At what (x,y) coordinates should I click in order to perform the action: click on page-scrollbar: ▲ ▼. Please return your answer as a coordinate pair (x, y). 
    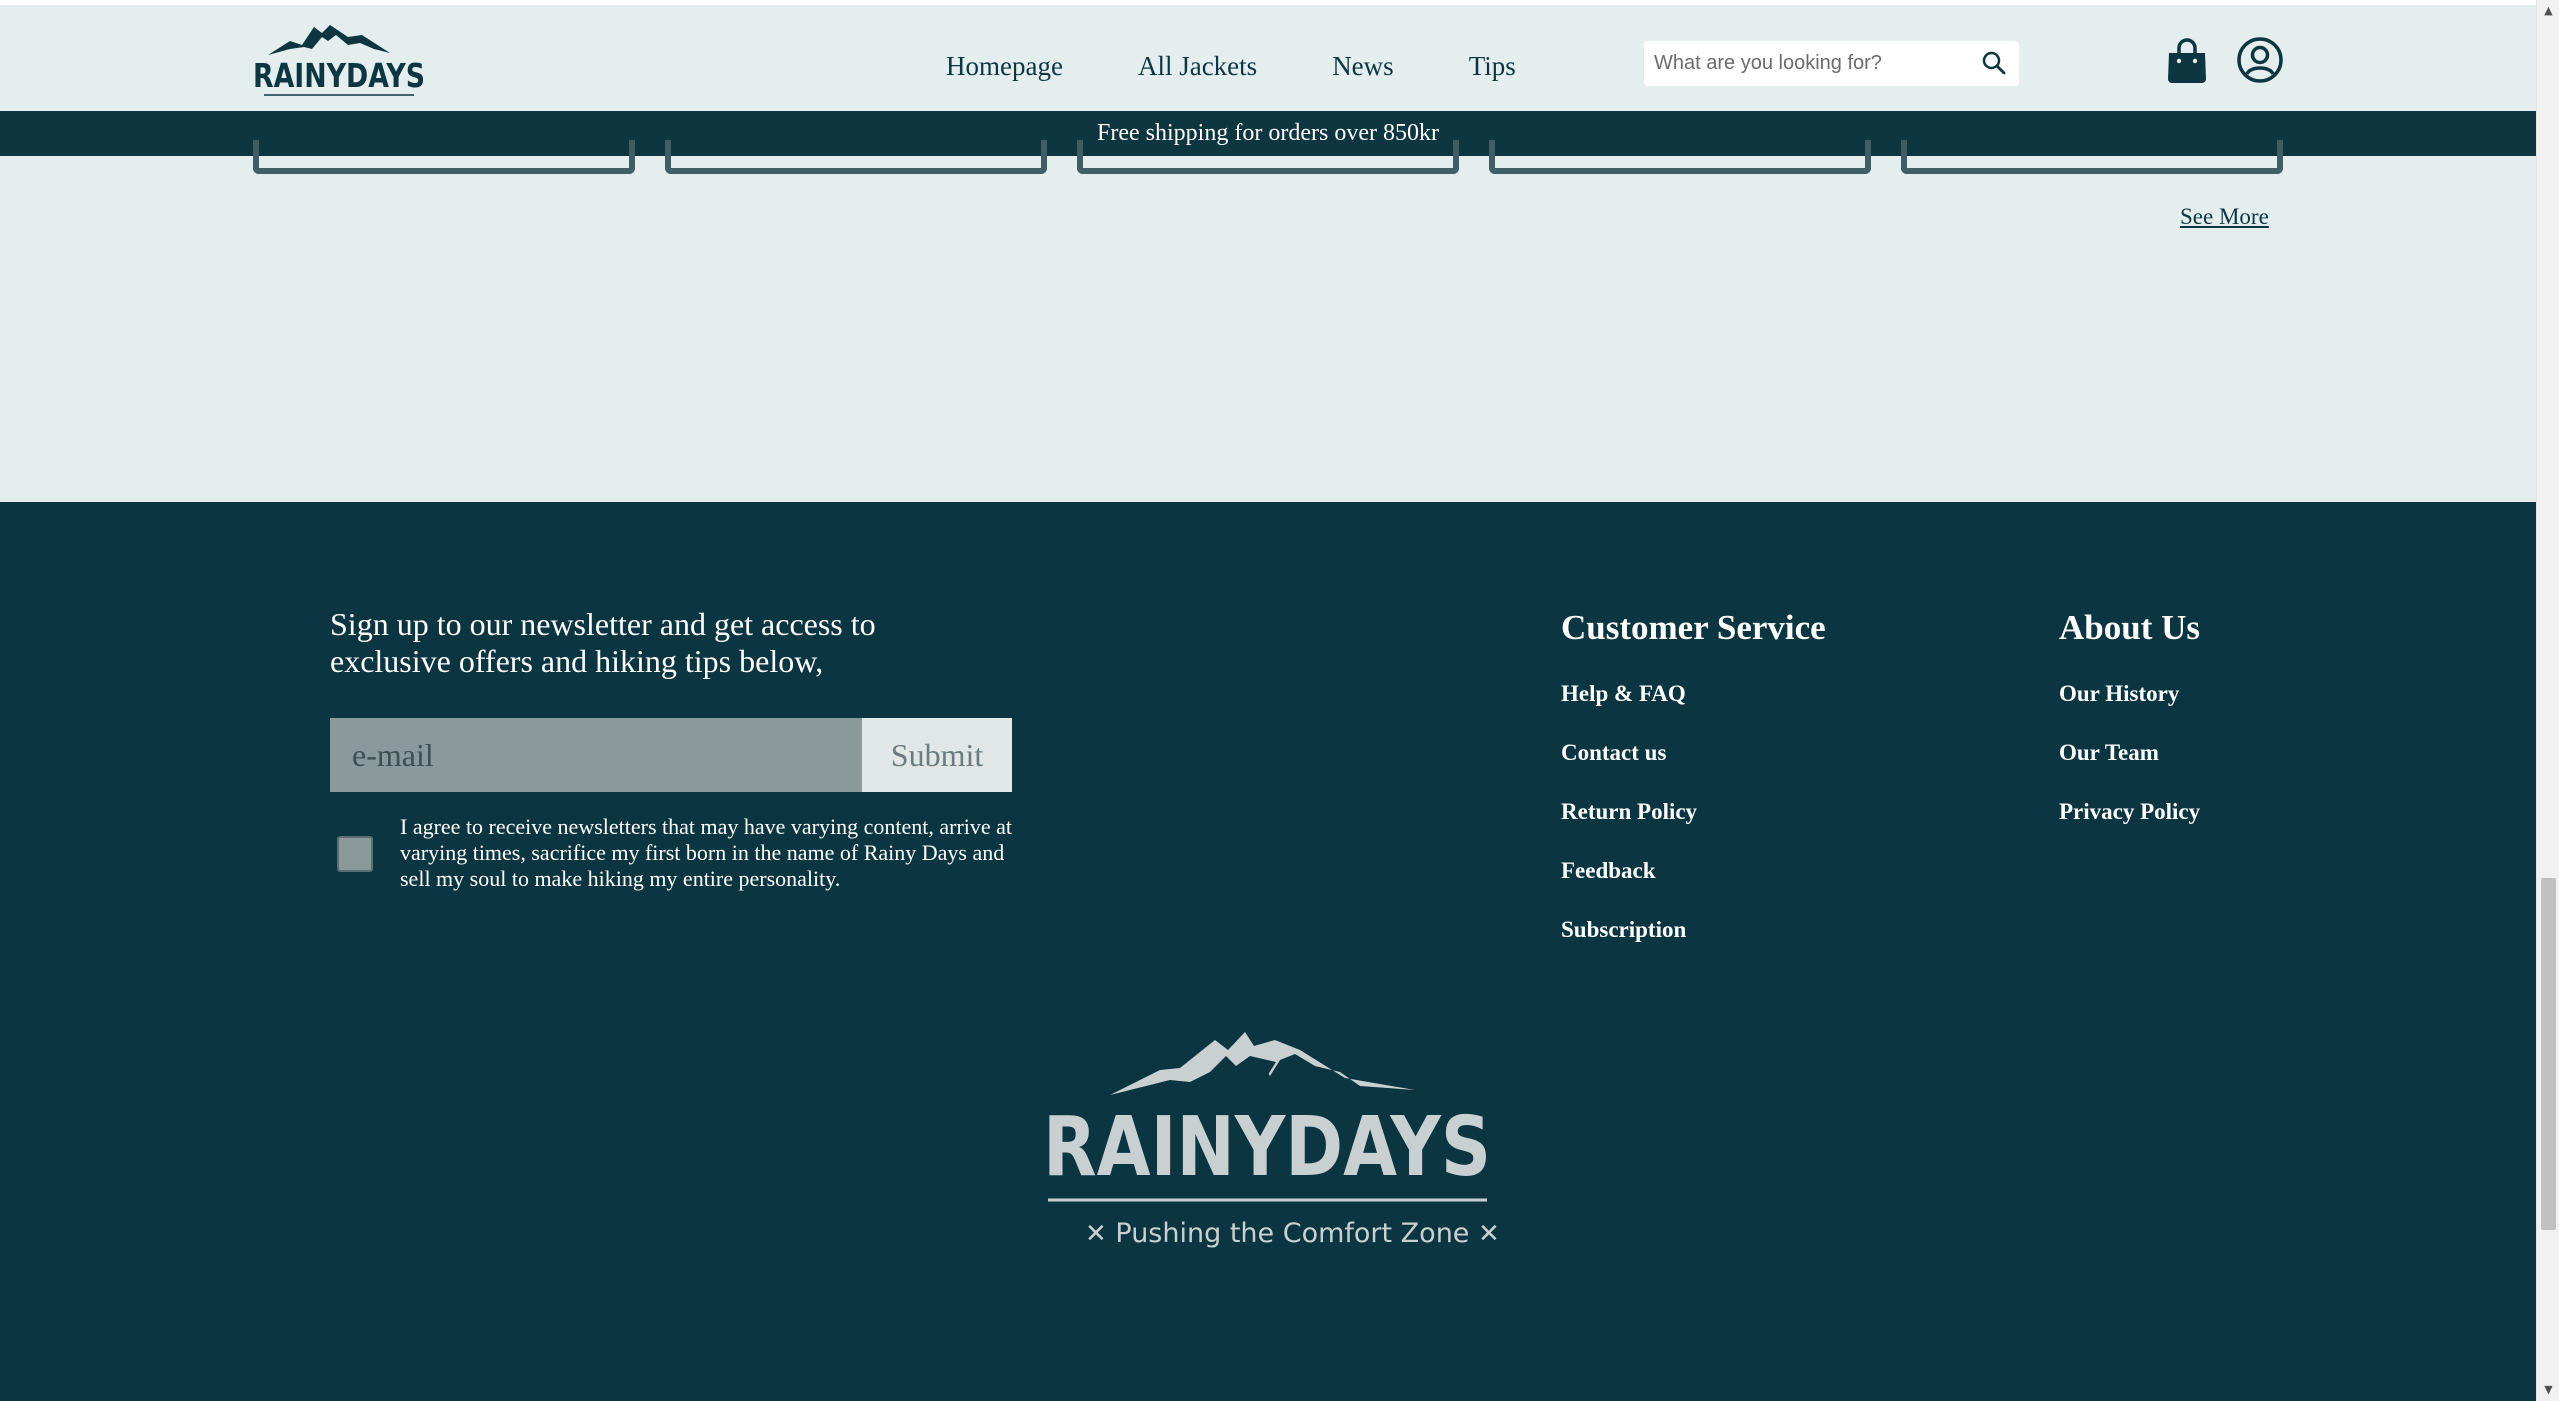
    Looking at the image, I should click on (2547, 700).